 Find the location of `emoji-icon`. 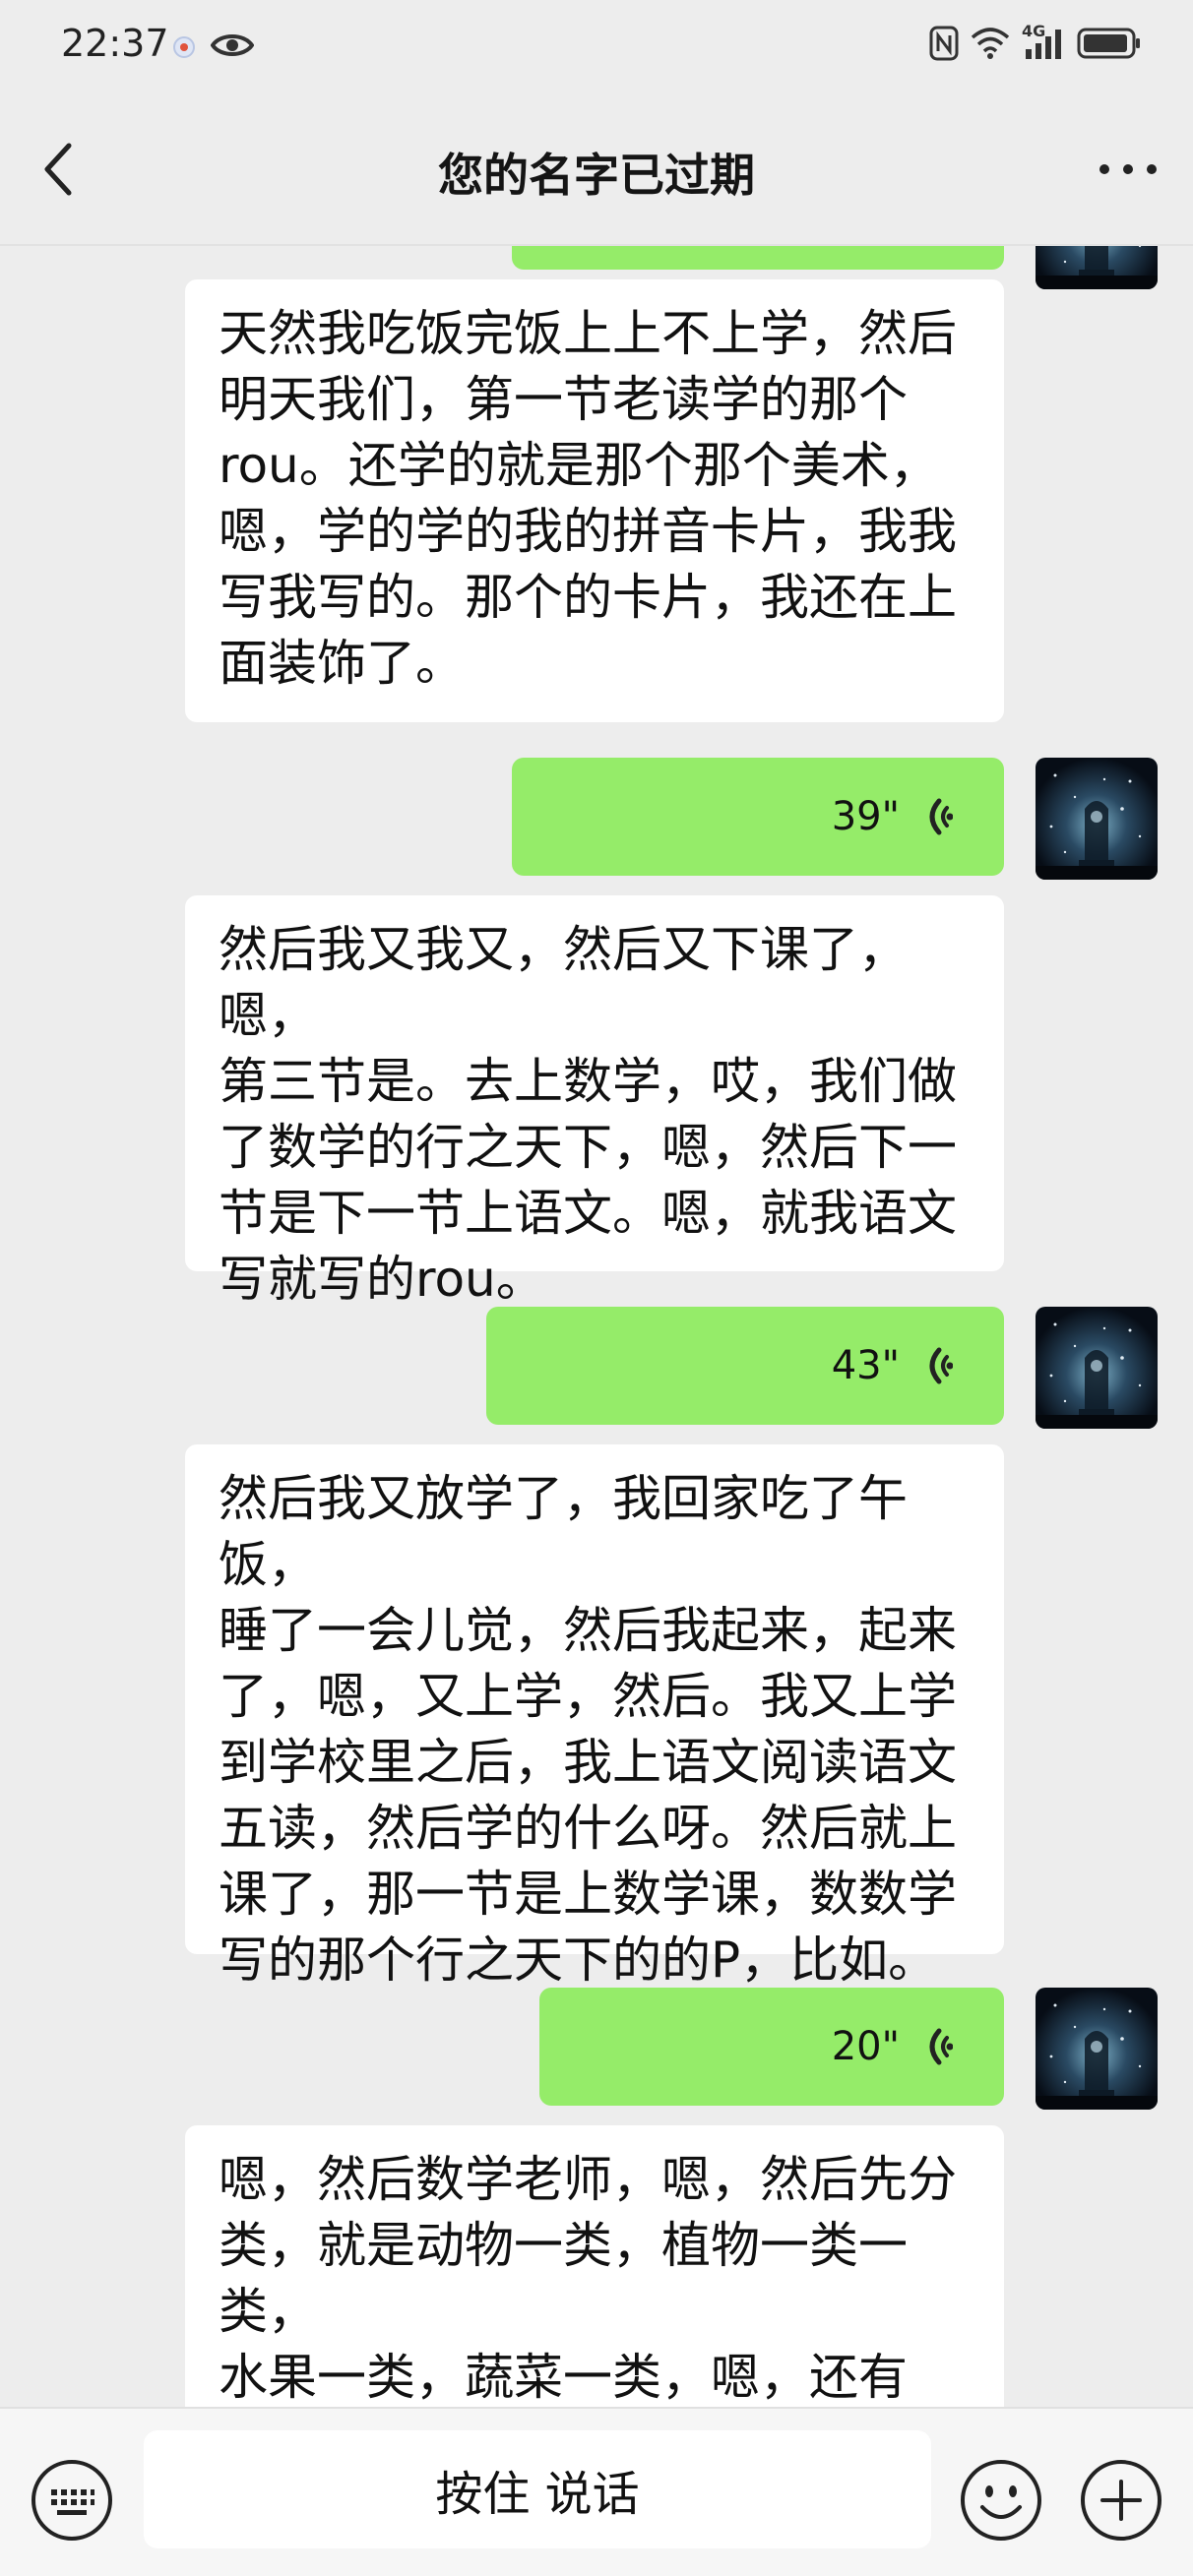

emoji-icon is located at coordinates (1001, 2500).